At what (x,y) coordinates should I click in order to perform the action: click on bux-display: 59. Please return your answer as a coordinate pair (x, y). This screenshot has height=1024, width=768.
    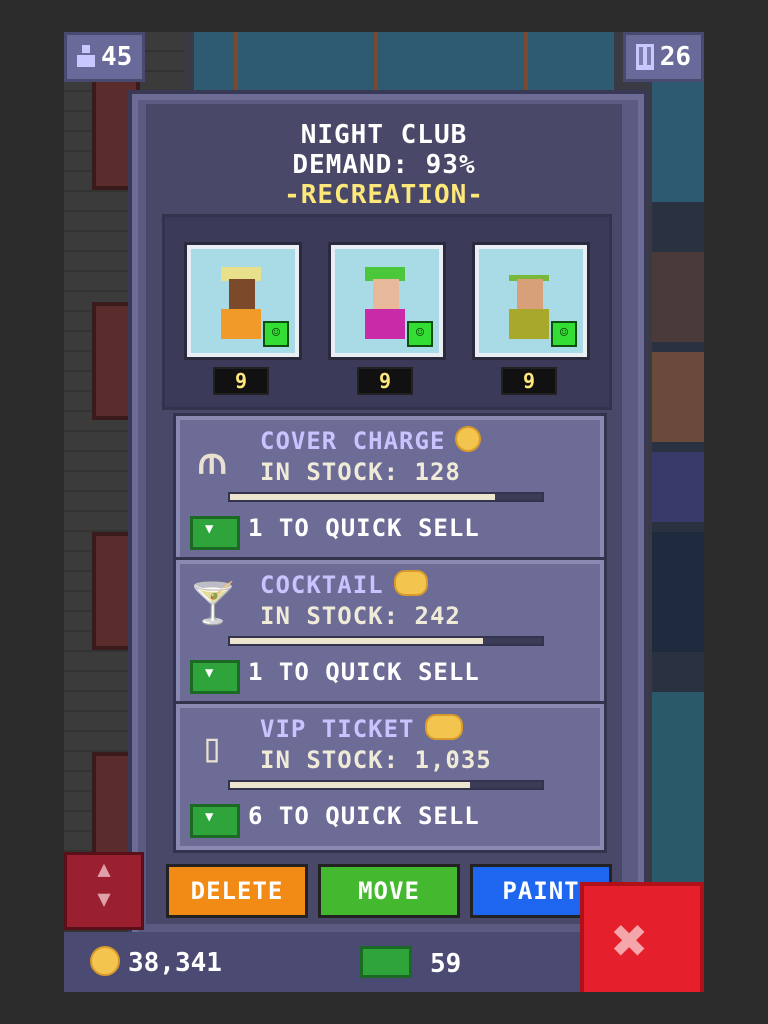
    Looking at the image, I should click on (410, 962).